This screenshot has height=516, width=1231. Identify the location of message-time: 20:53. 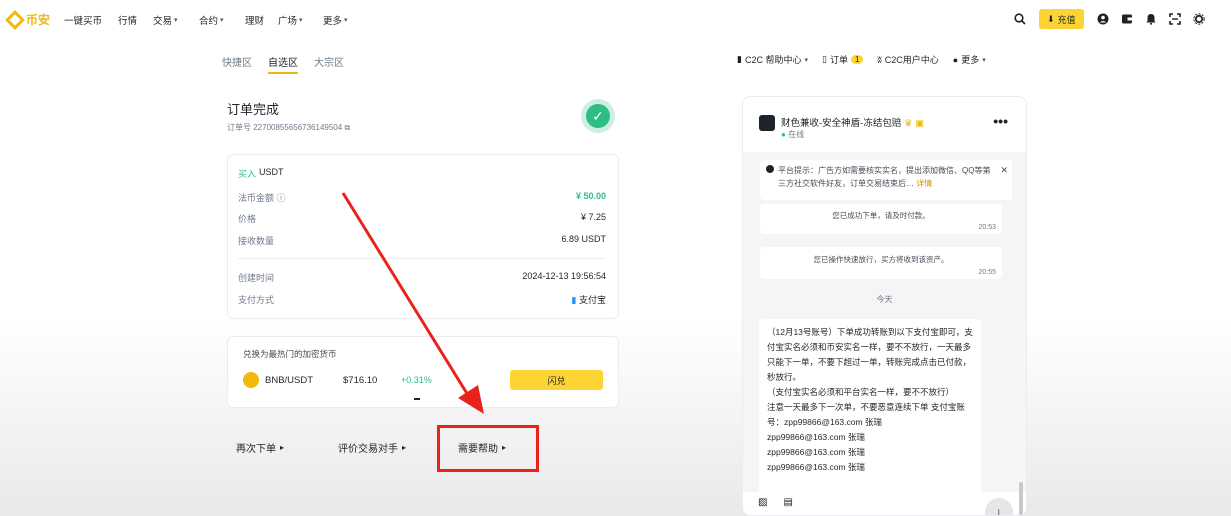
(987, 227).